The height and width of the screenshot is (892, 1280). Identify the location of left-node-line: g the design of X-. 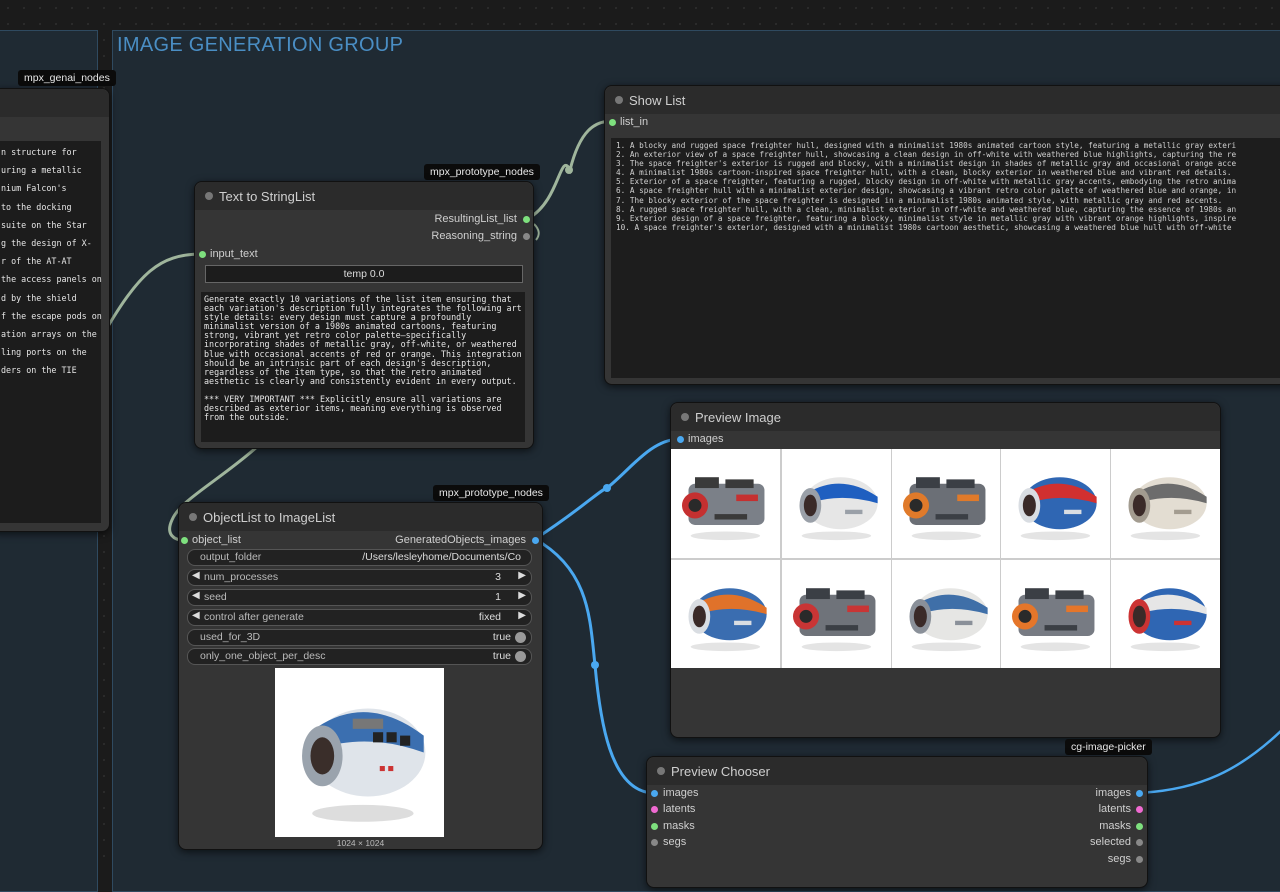
(46, 243).